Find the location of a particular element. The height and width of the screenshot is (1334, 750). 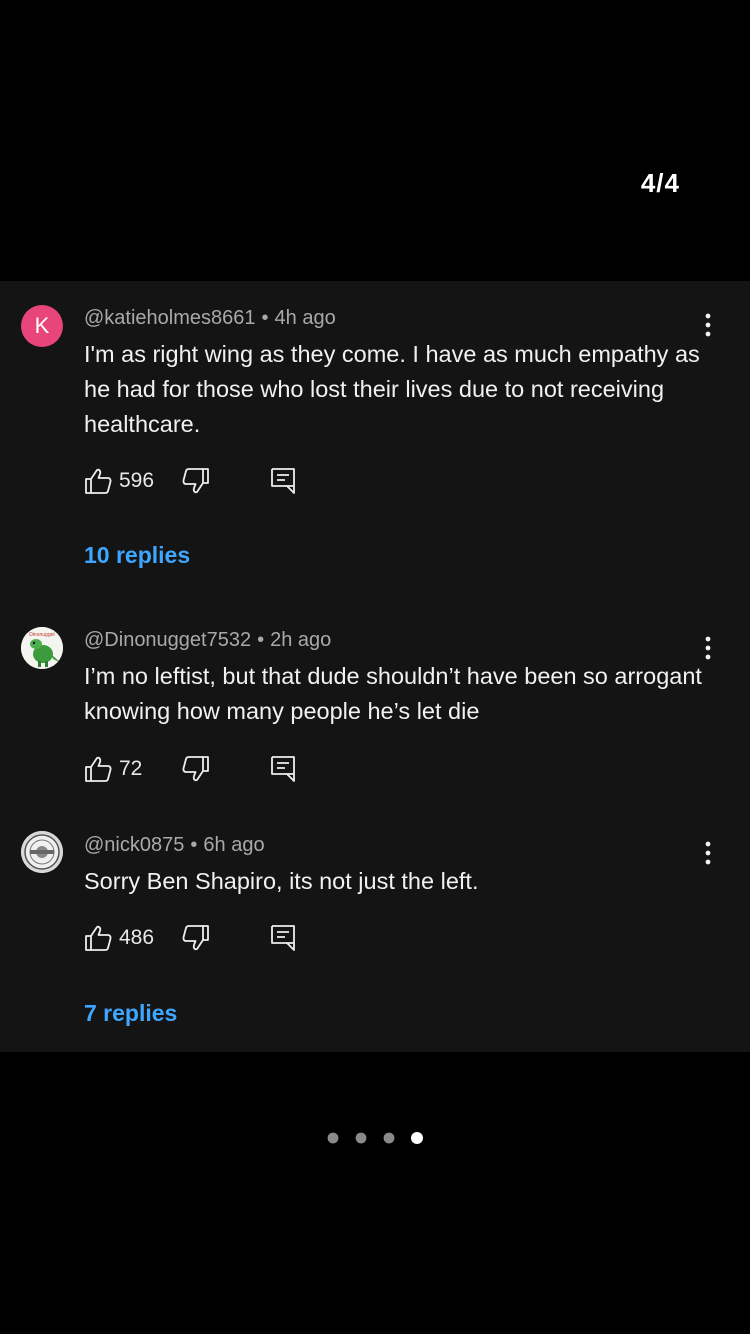

avatar is located at coordinates (42, 852).